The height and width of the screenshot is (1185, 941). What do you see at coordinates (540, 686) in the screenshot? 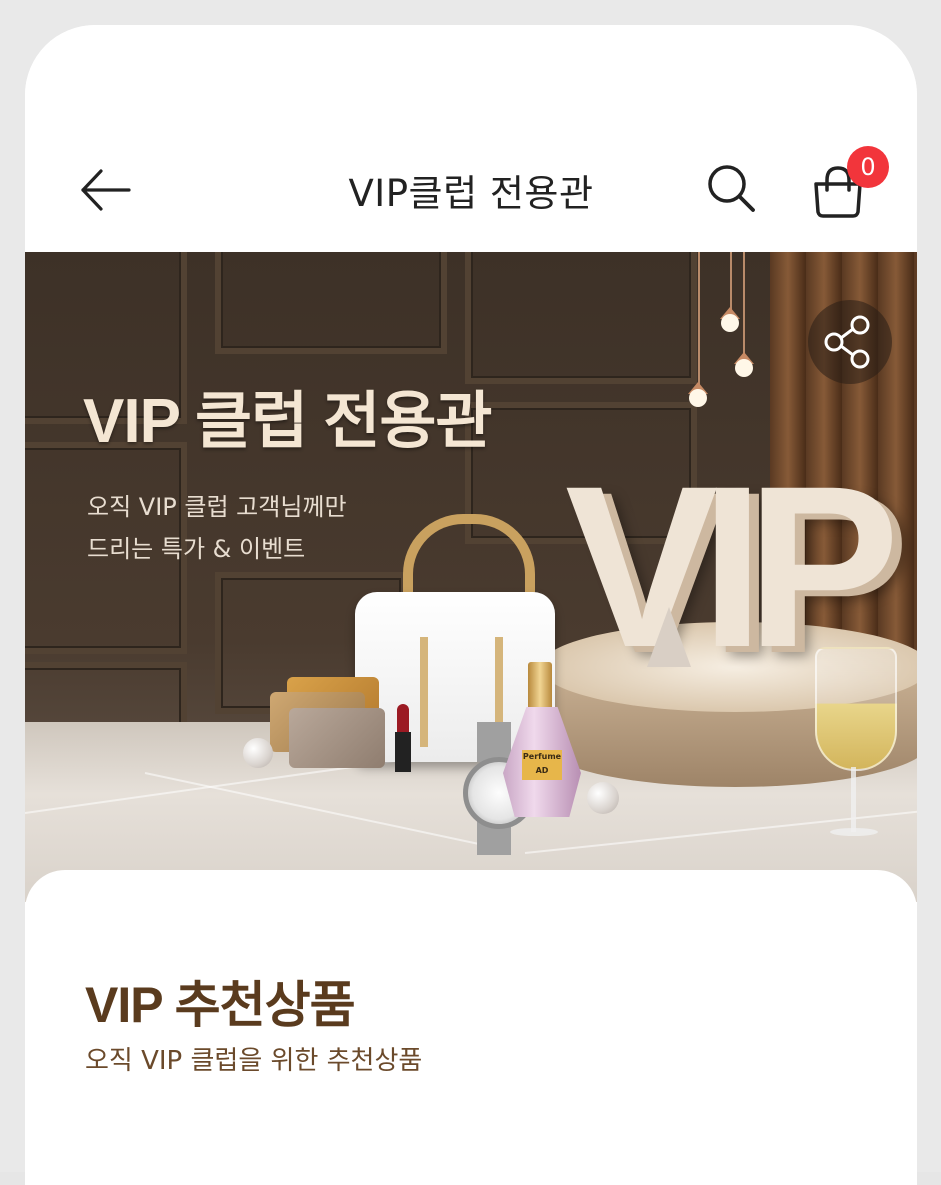
I see `perfume-cap` at bounding box center [540, 686].